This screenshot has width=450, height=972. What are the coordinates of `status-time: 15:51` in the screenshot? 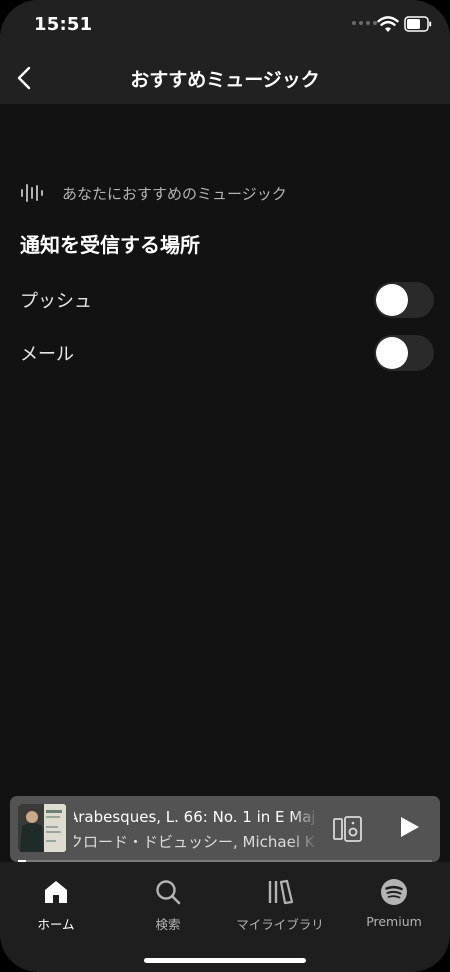 It's located at (63, 24).